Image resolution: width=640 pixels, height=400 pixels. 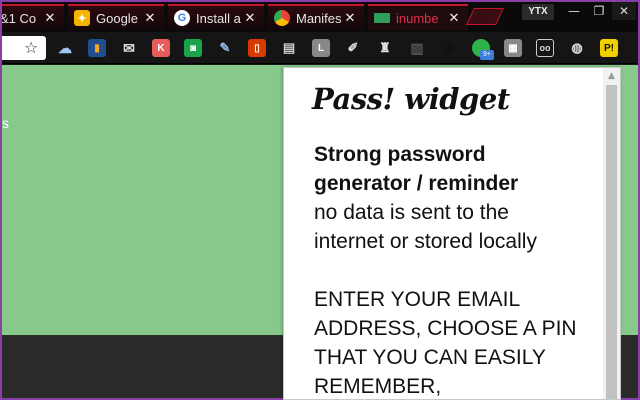 I want to click on tab-title: Manifes, so click(x=319, y=18).